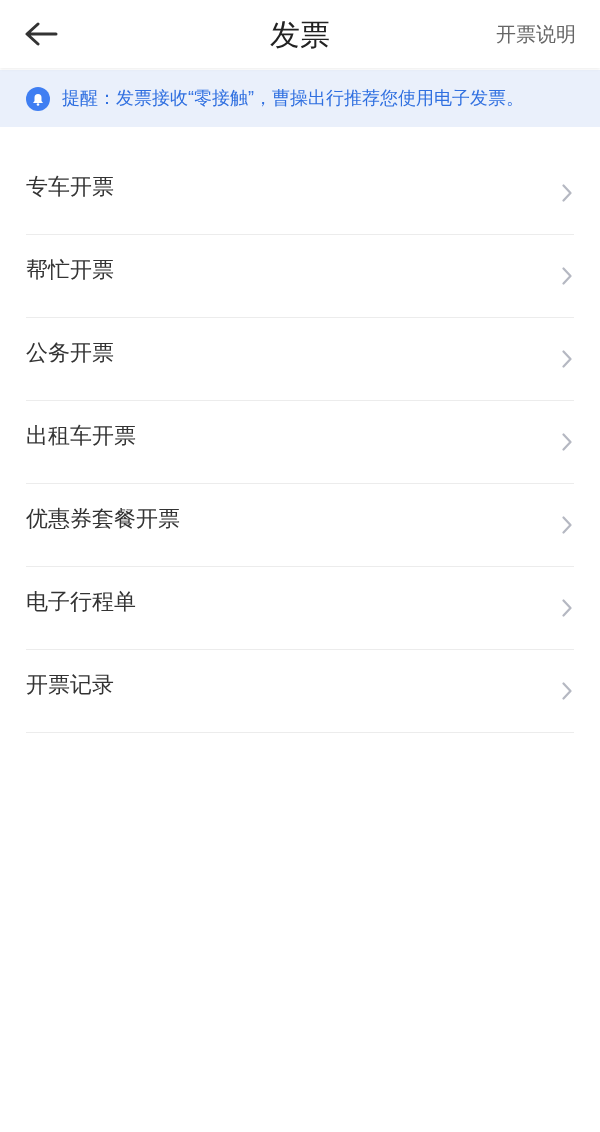 The width and height of the screenshot is (600, 1132). What do you see at coordinates (536, 34) in the screenshot?
I see `invoice-info-link: 开票说明` at bounding box center [536, 34].